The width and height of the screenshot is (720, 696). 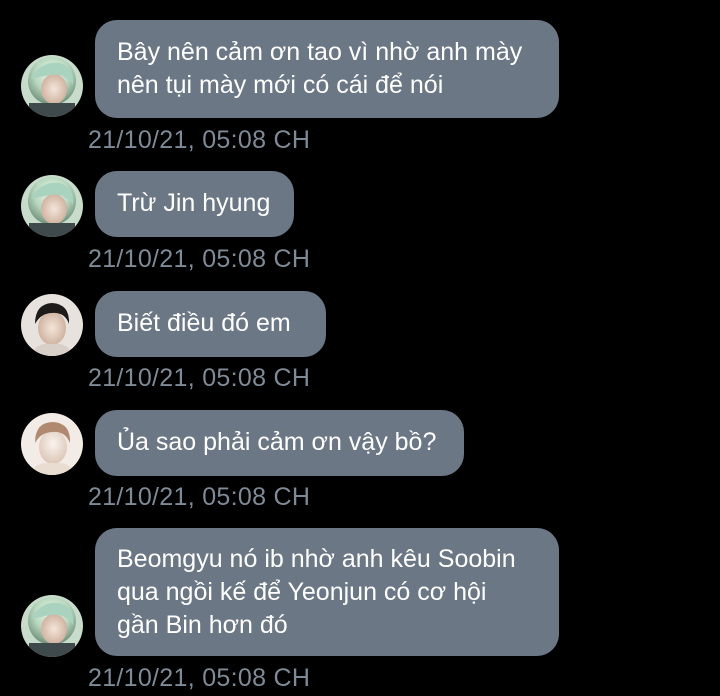 I want to click on message-bubble: Trừ Jin hyung, so click(x=194, y=204).